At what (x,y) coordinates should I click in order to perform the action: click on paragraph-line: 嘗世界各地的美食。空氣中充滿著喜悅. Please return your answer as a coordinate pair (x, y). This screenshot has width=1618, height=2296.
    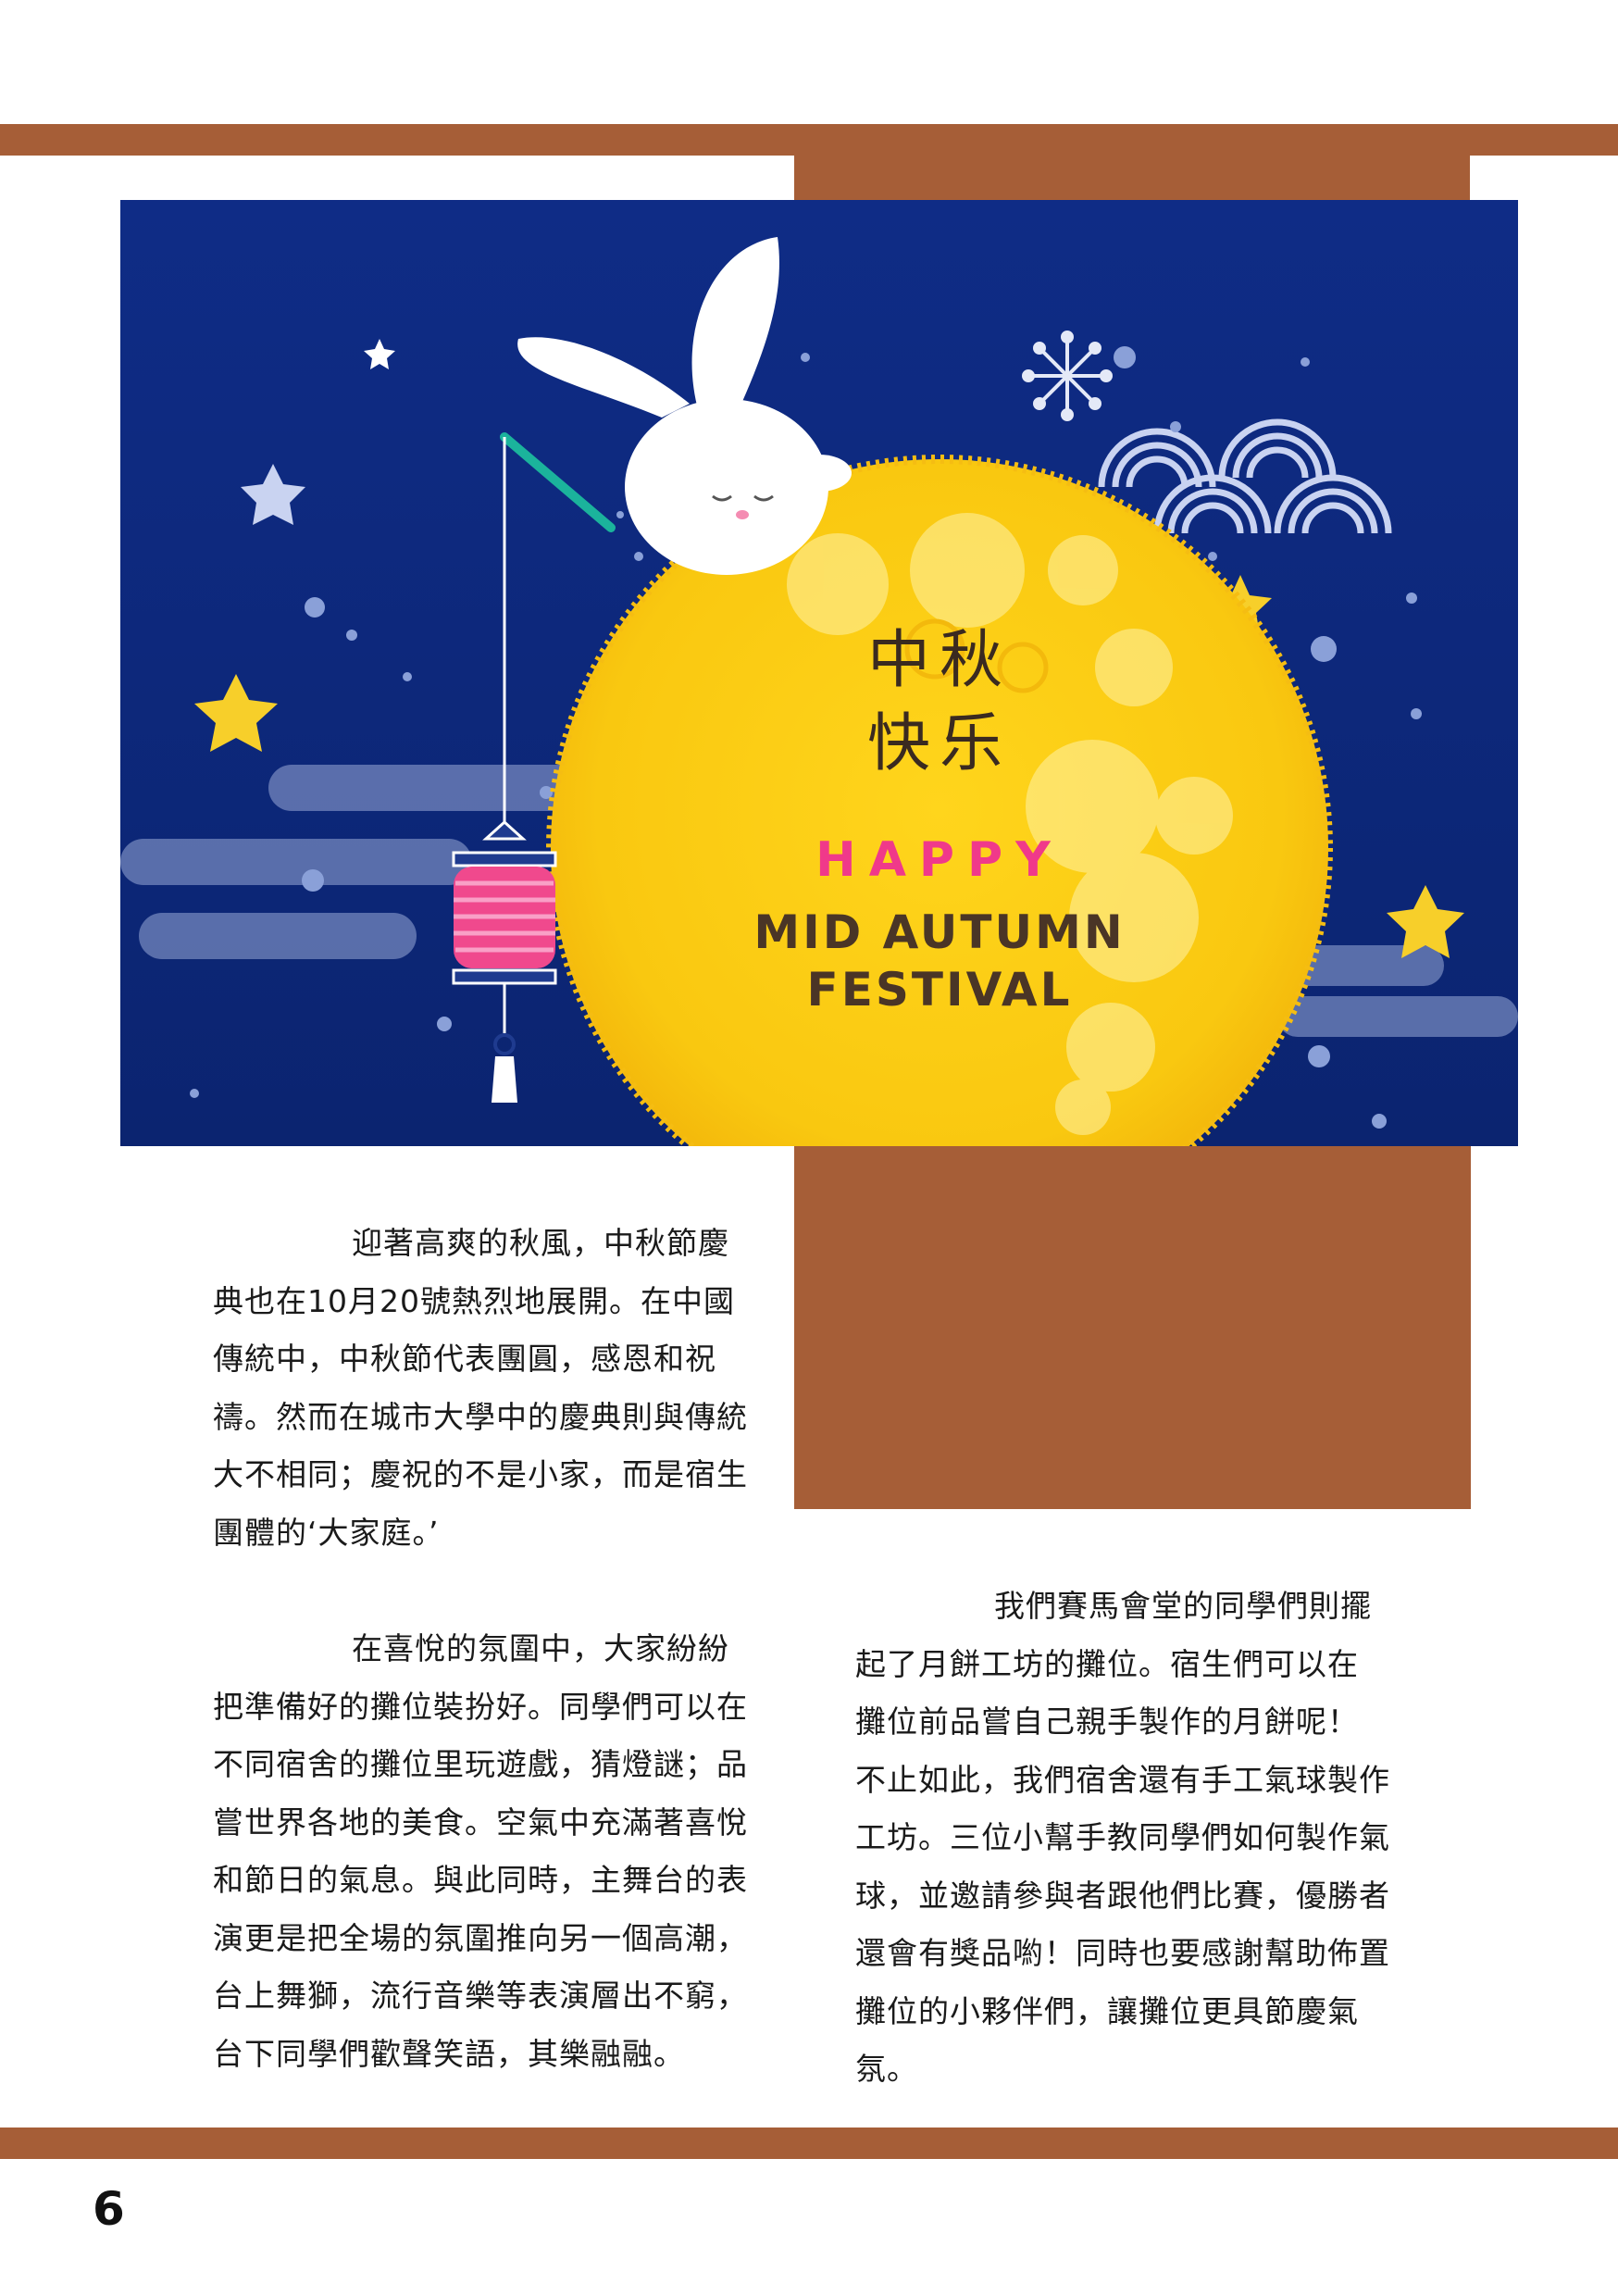
    Looking at the image, I should click on (480, 1822).